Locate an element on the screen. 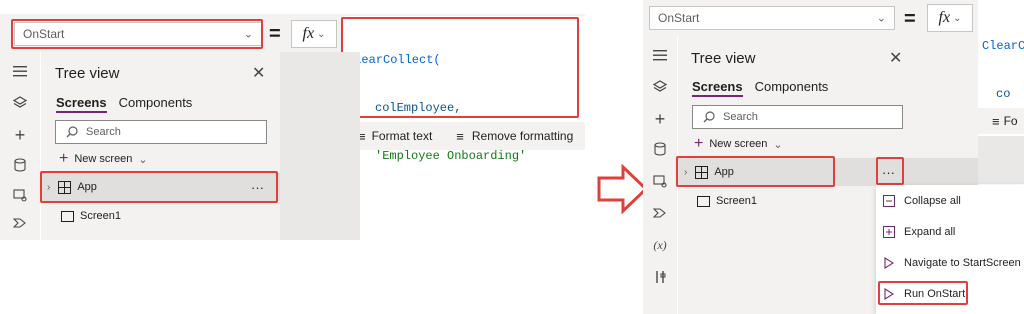  formula-line-3: 'Employee Onboarding' is located at coordinates (451, 156).